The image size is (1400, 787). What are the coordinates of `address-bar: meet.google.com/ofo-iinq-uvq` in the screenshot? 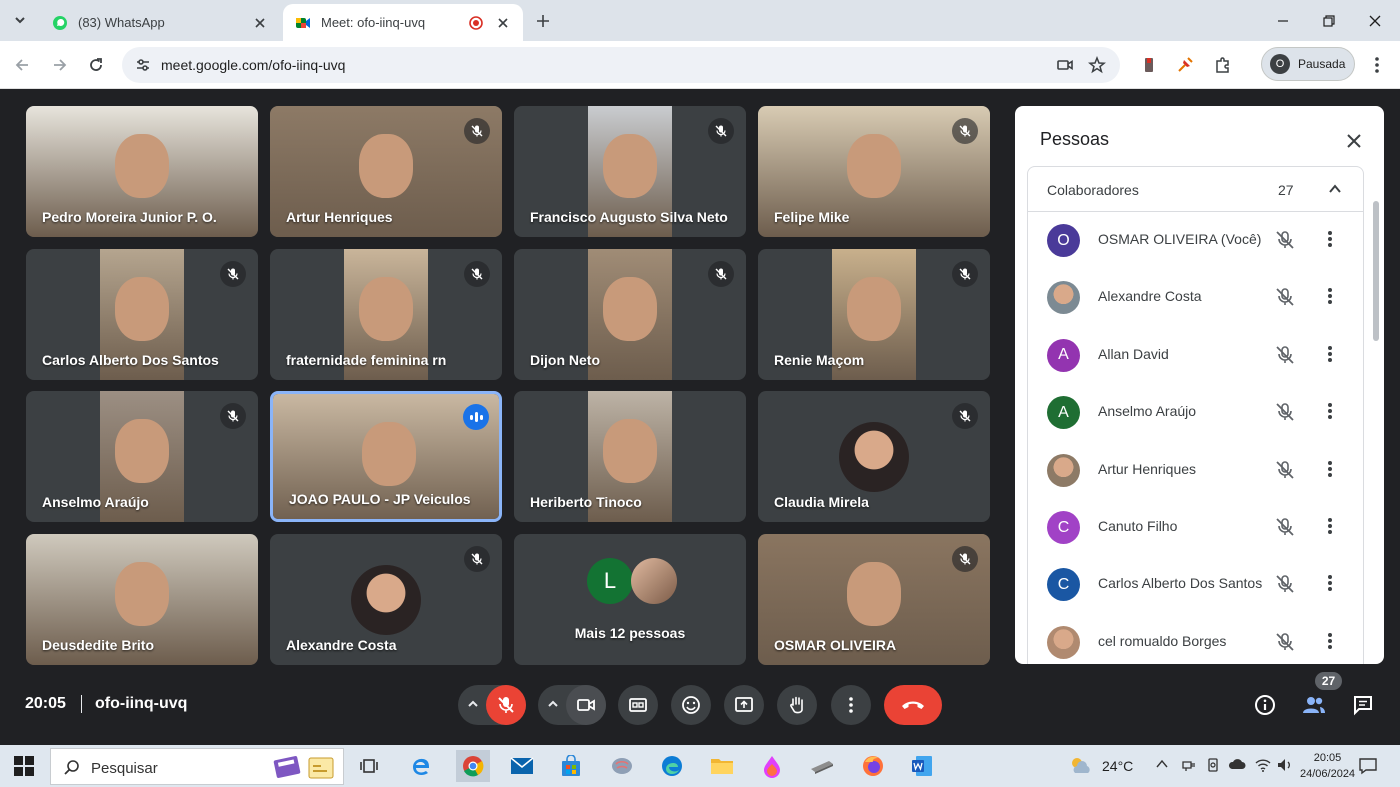 It's located at (621, 65).